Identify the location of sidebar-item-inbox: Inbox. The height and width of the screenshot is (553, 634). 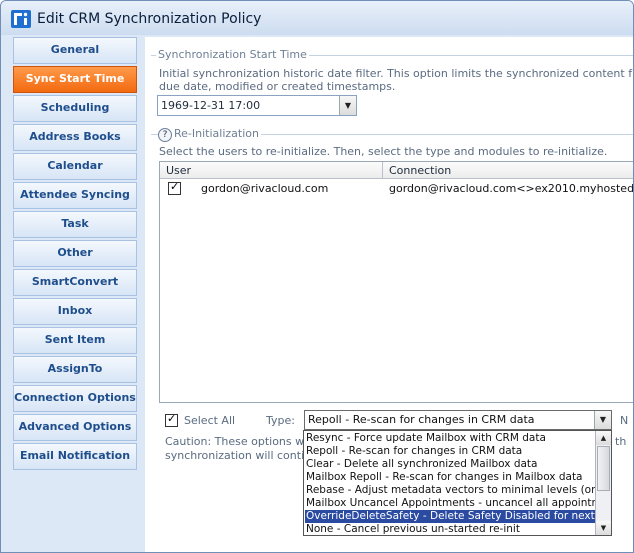
(75, 311).